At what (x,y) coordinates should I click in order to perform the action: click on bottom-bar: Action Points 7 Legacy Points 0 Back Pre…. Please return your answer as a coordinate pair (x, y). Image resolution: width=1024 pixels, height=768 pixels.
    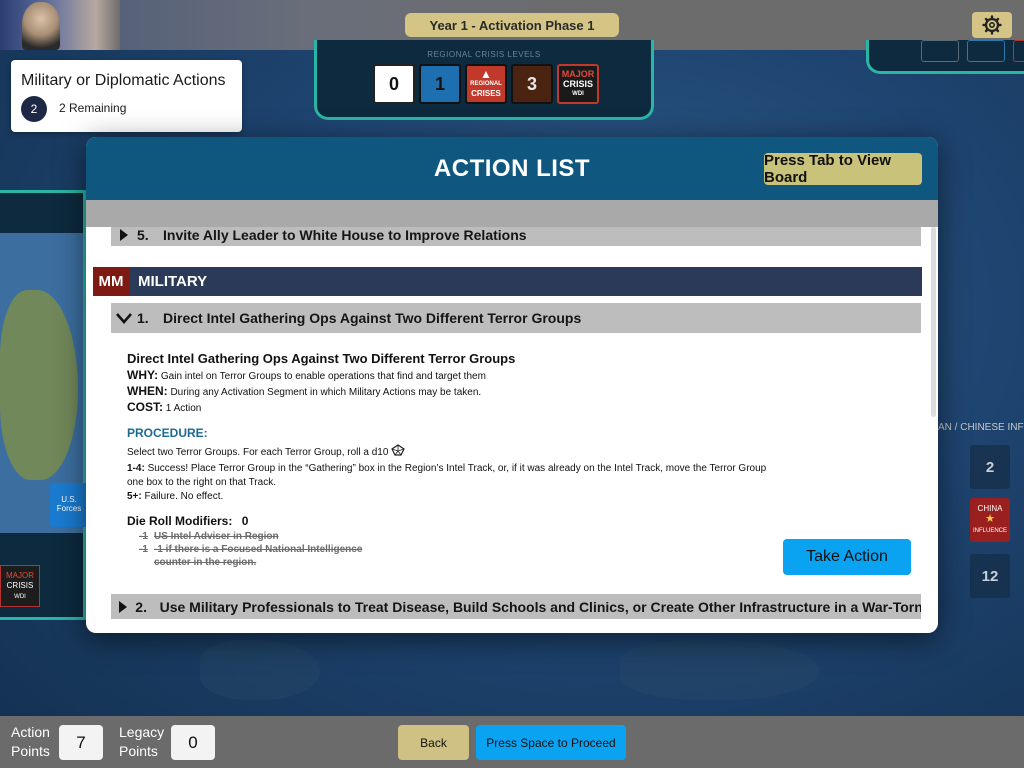
    Looking at the image, I should click on (512, 742).